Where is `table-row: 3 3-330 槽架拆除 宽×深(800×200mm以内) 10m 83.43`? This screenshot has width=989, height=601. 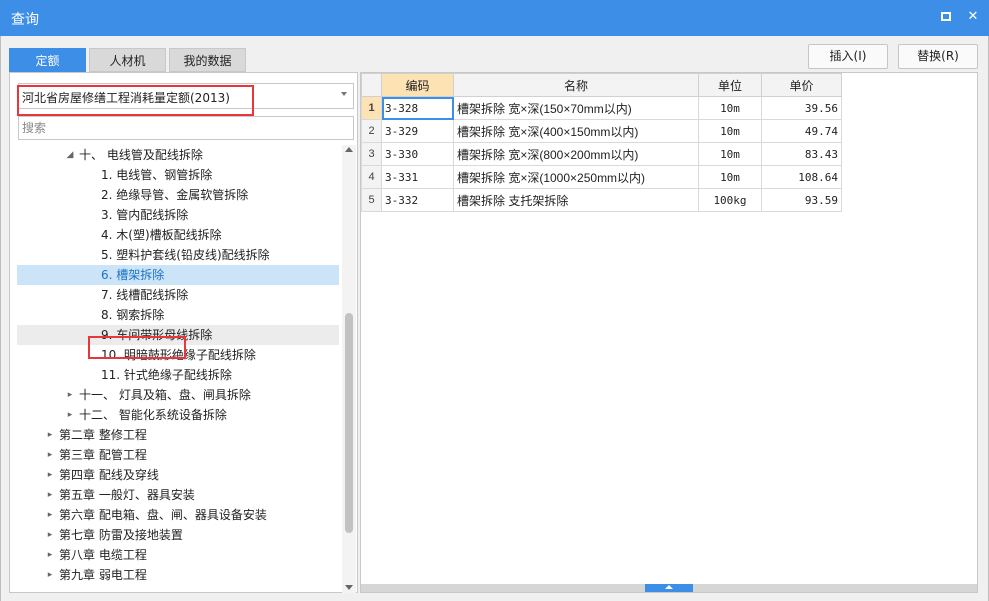 table-row: 3 3-330 槽架拆除 宽×深(800×200mm以内) 10m 83.43 is located at coordinates (601, 154).